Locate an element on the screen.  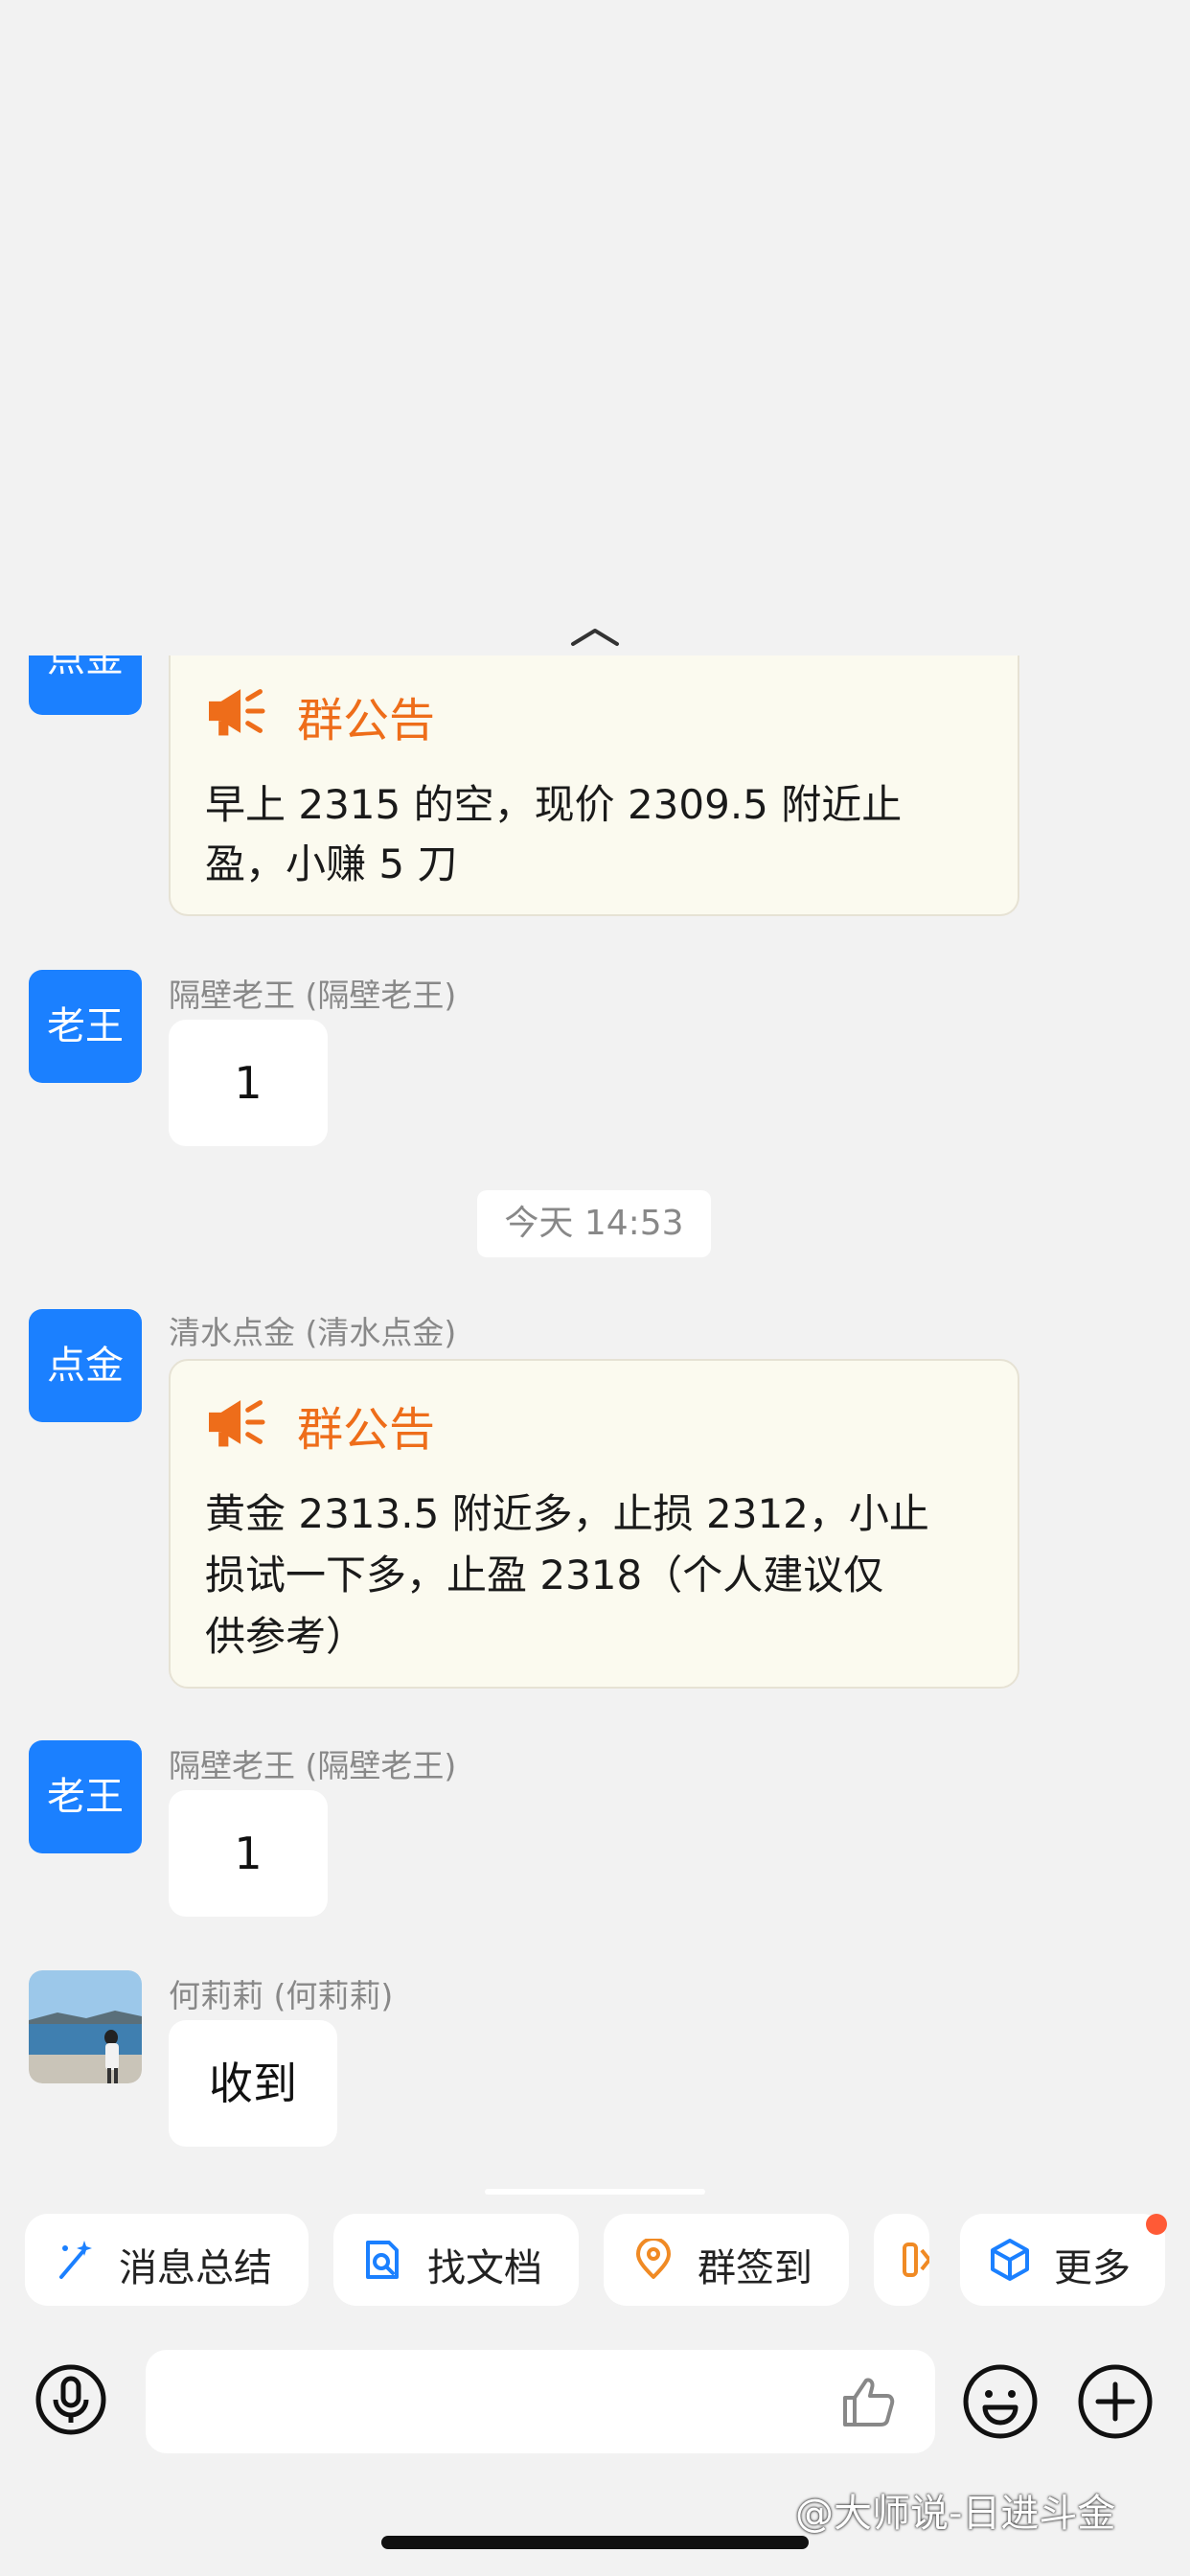
group-subtitle: 归属于 点金策略 VIP 内部体验群 is located at coordinates (589, 226).